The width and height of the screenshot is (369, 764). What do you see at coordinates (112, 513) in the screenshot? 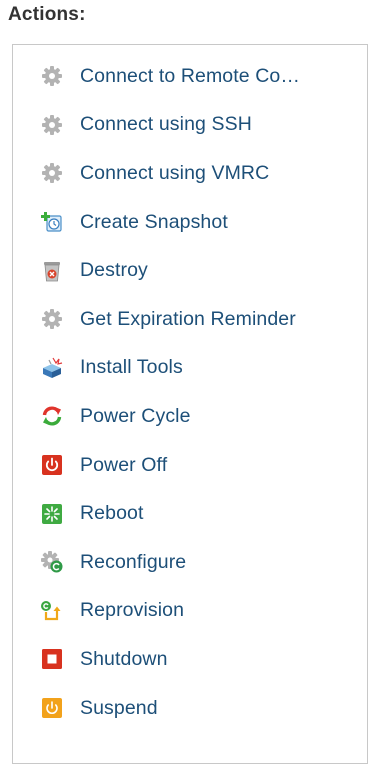
I see `action-label: Reboot` at bounding box center [112, 513].